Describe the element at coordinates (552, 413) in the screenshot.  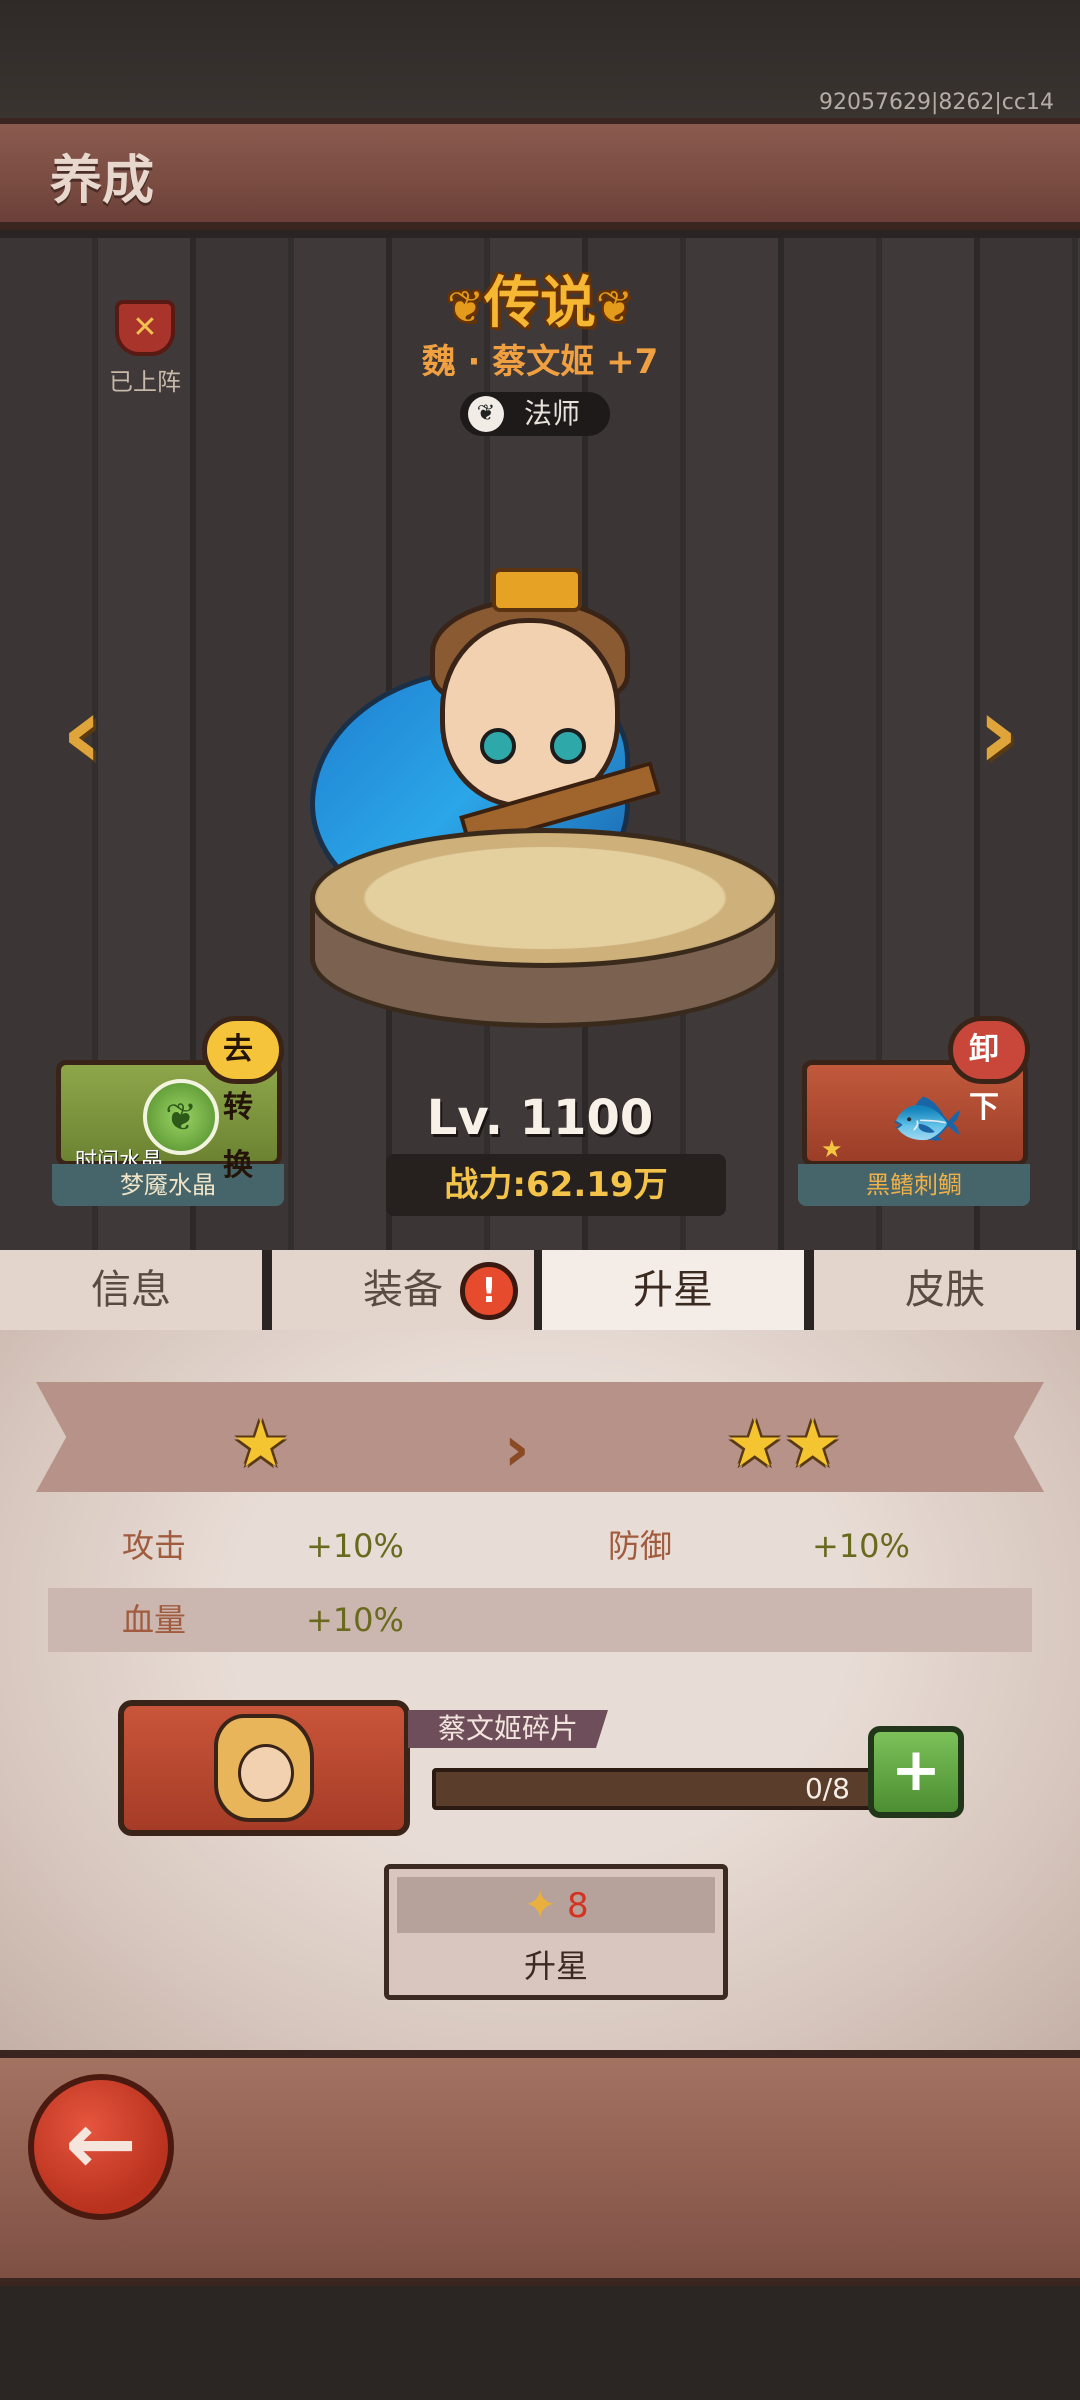
I see `class-label: 法师` at that location.